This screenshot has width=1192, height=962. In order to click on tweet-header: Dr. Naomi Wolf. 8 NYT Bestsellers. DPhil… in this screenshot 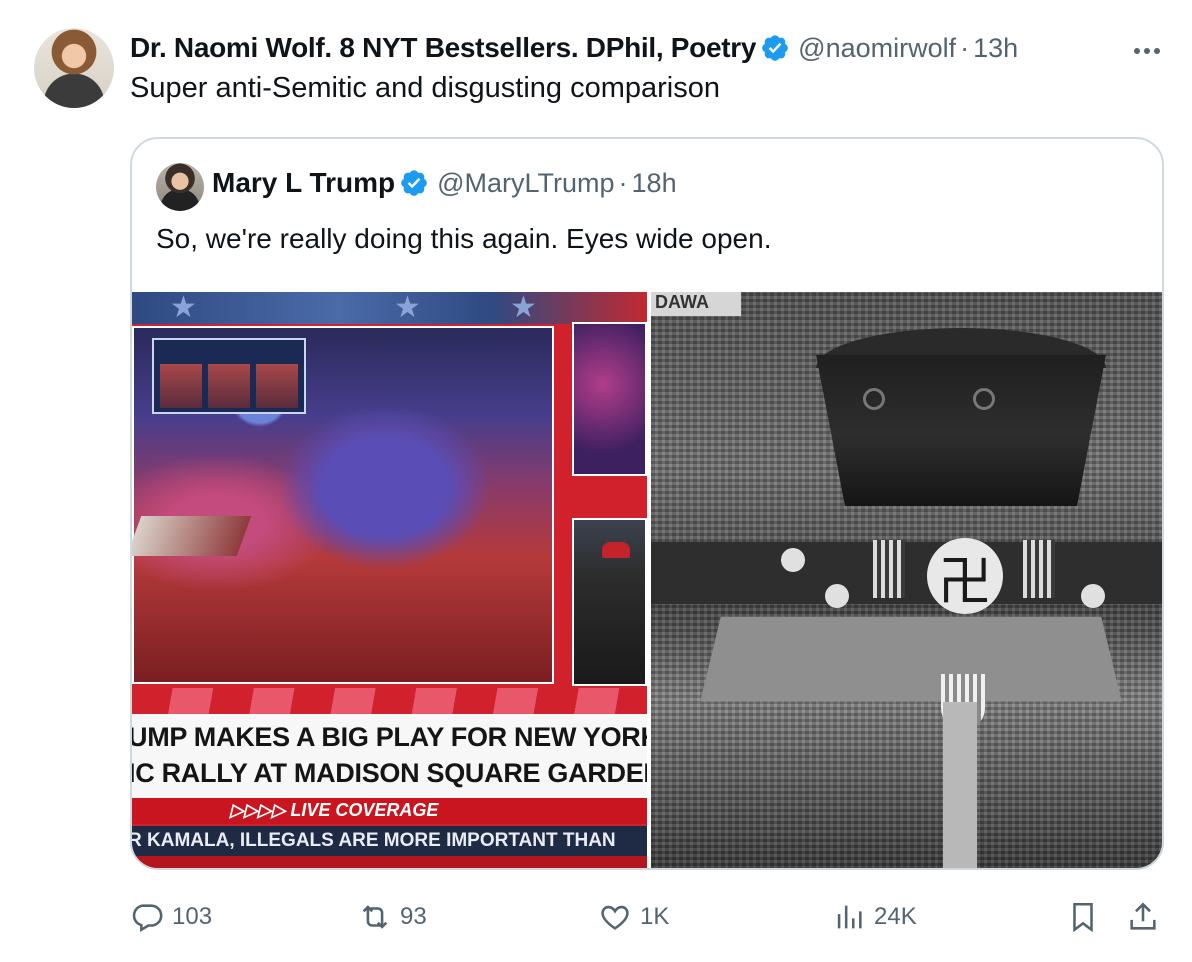, I will do `click(650, 48)`.